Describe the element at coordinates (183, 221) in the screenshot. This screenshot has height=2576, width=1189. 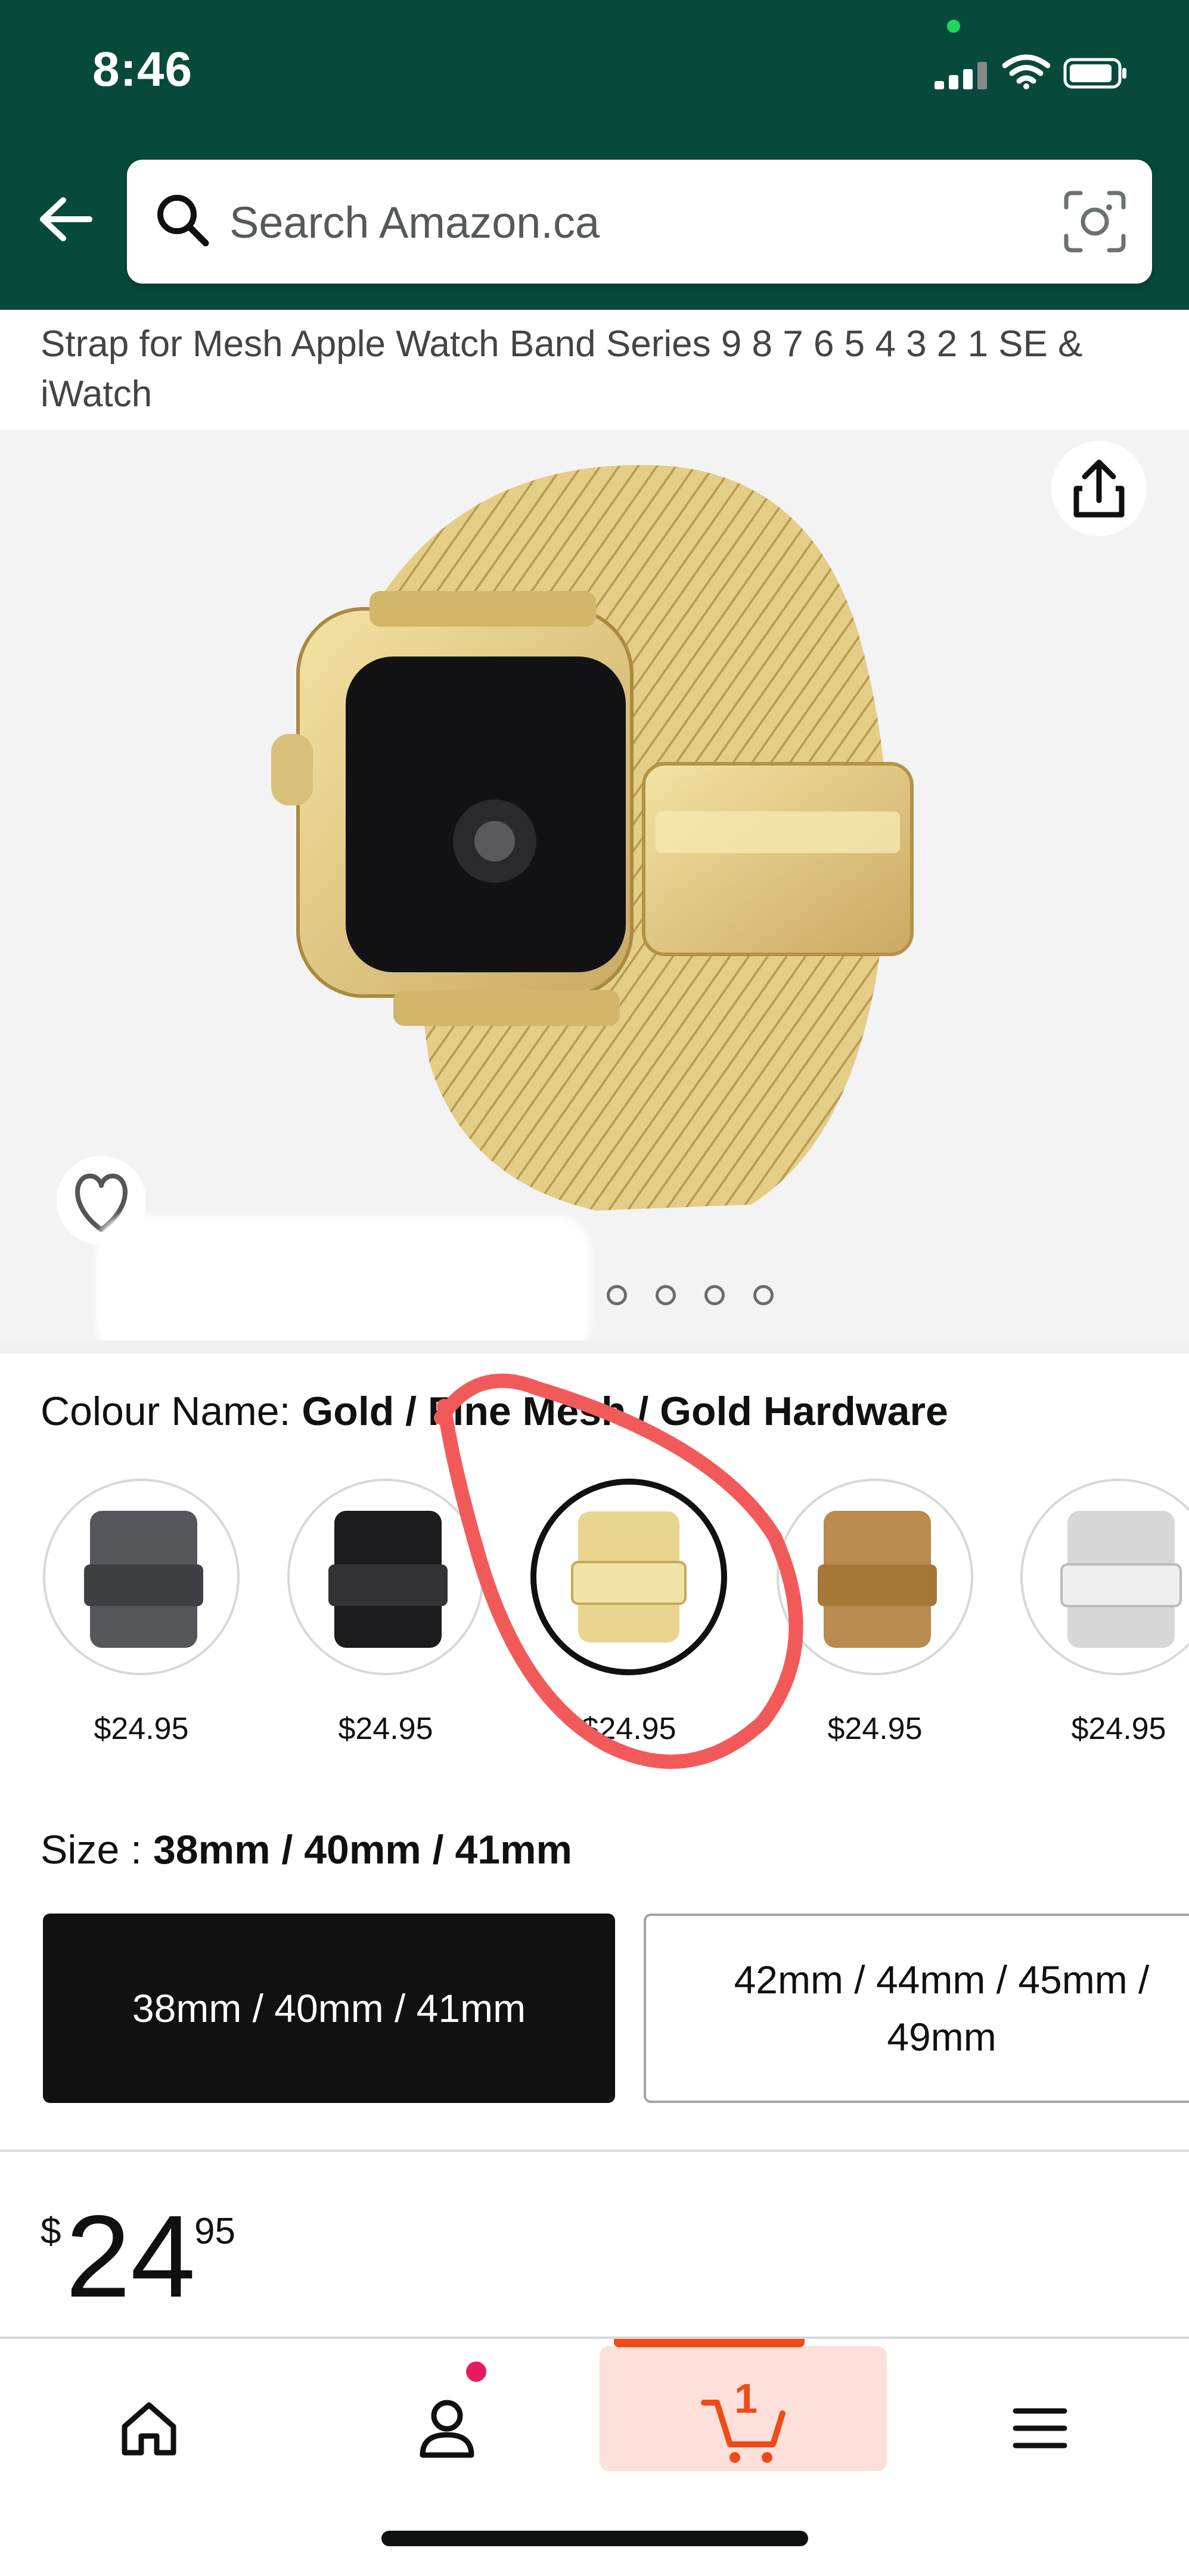
I see `search-icon` at that location.